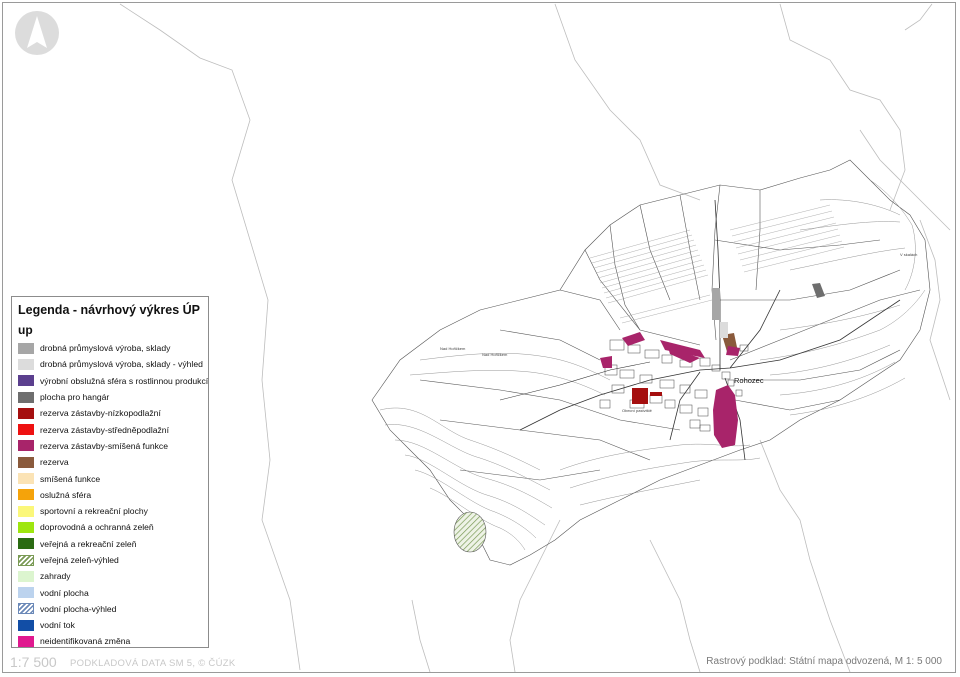 This screenshot has width=960, height=677. I want to click on rail-line, so click(575, 381).